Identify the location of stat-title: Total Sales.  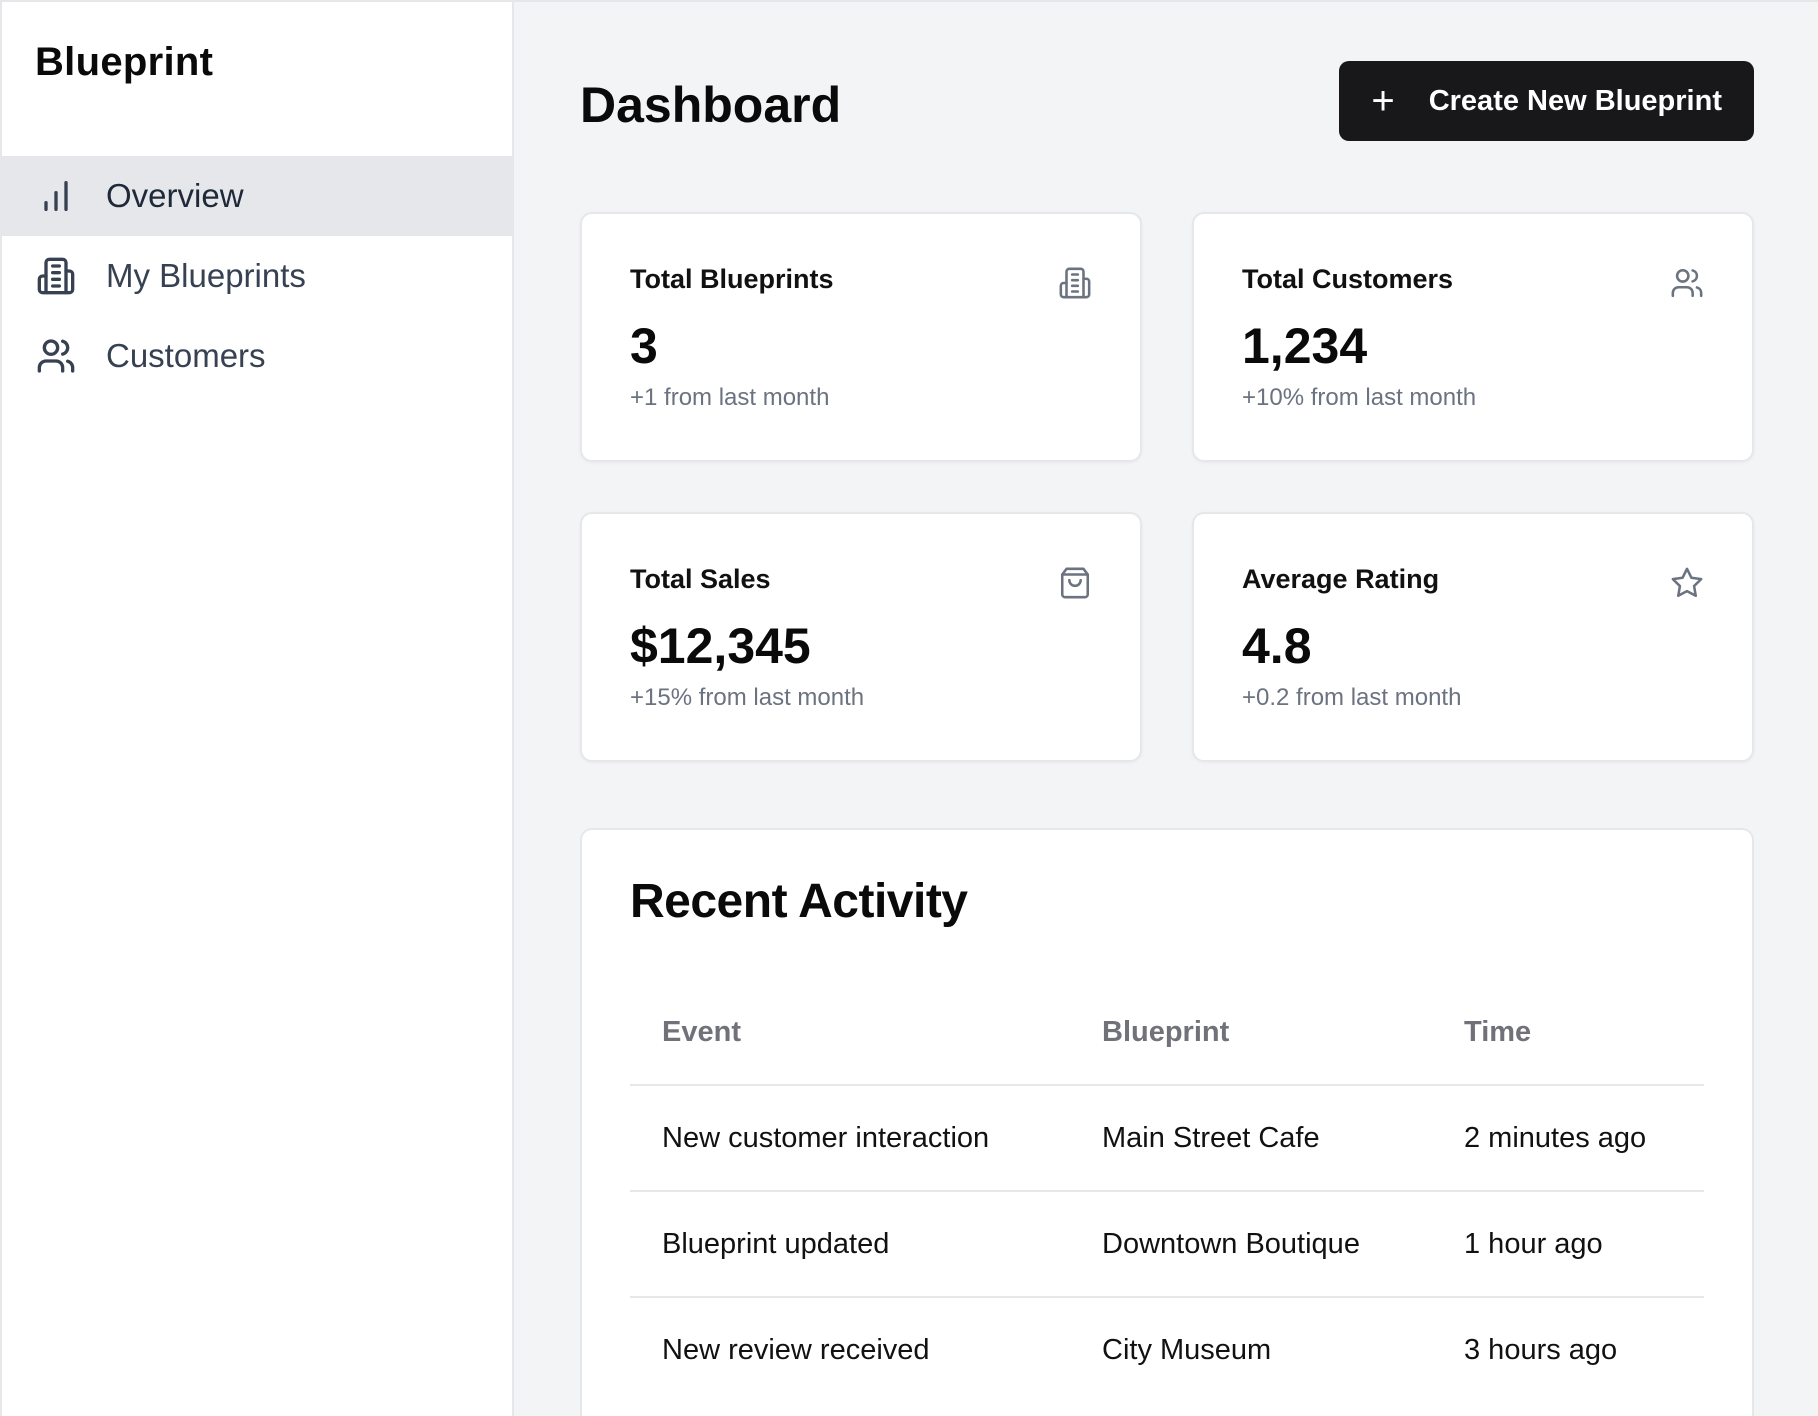
(700, 579).